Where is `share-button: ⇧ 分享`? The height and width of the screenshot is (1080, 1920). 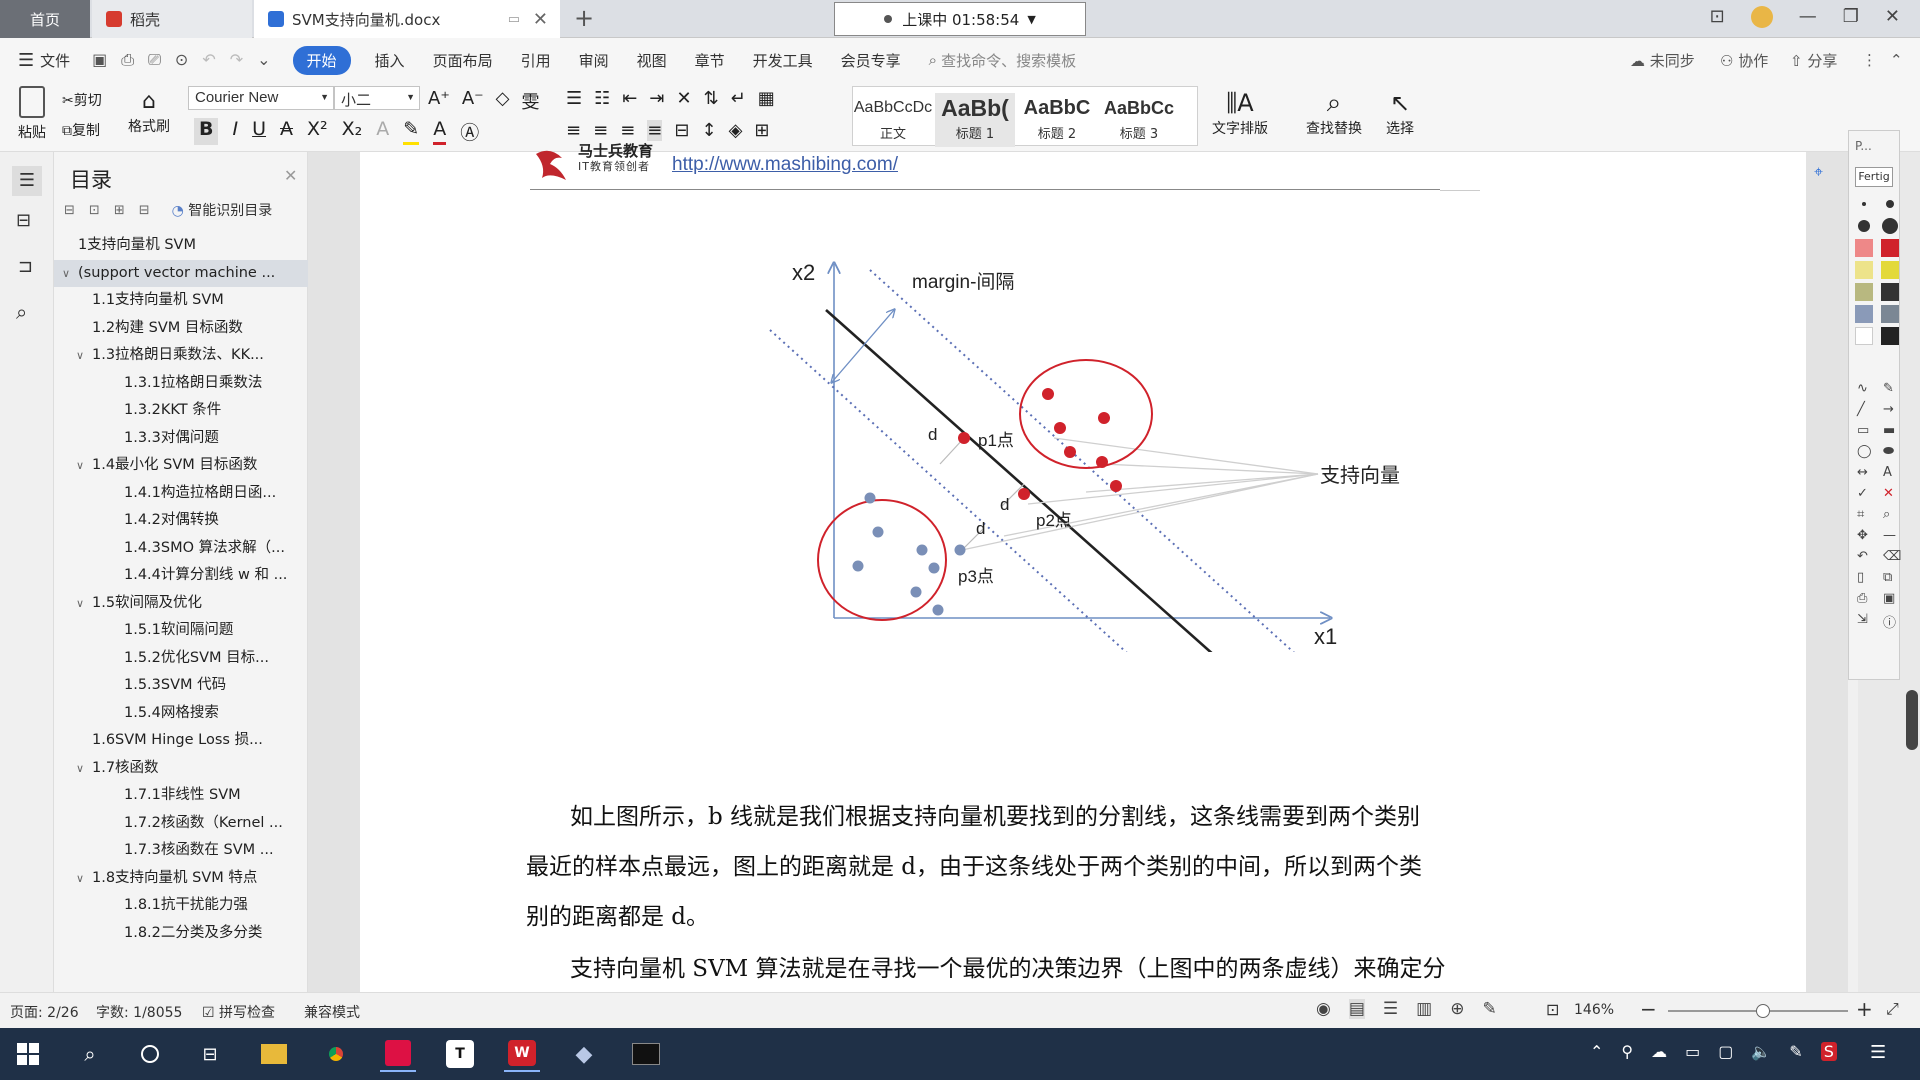
share-button: ⇧ 分享 is located at coordinates (1813, 60).